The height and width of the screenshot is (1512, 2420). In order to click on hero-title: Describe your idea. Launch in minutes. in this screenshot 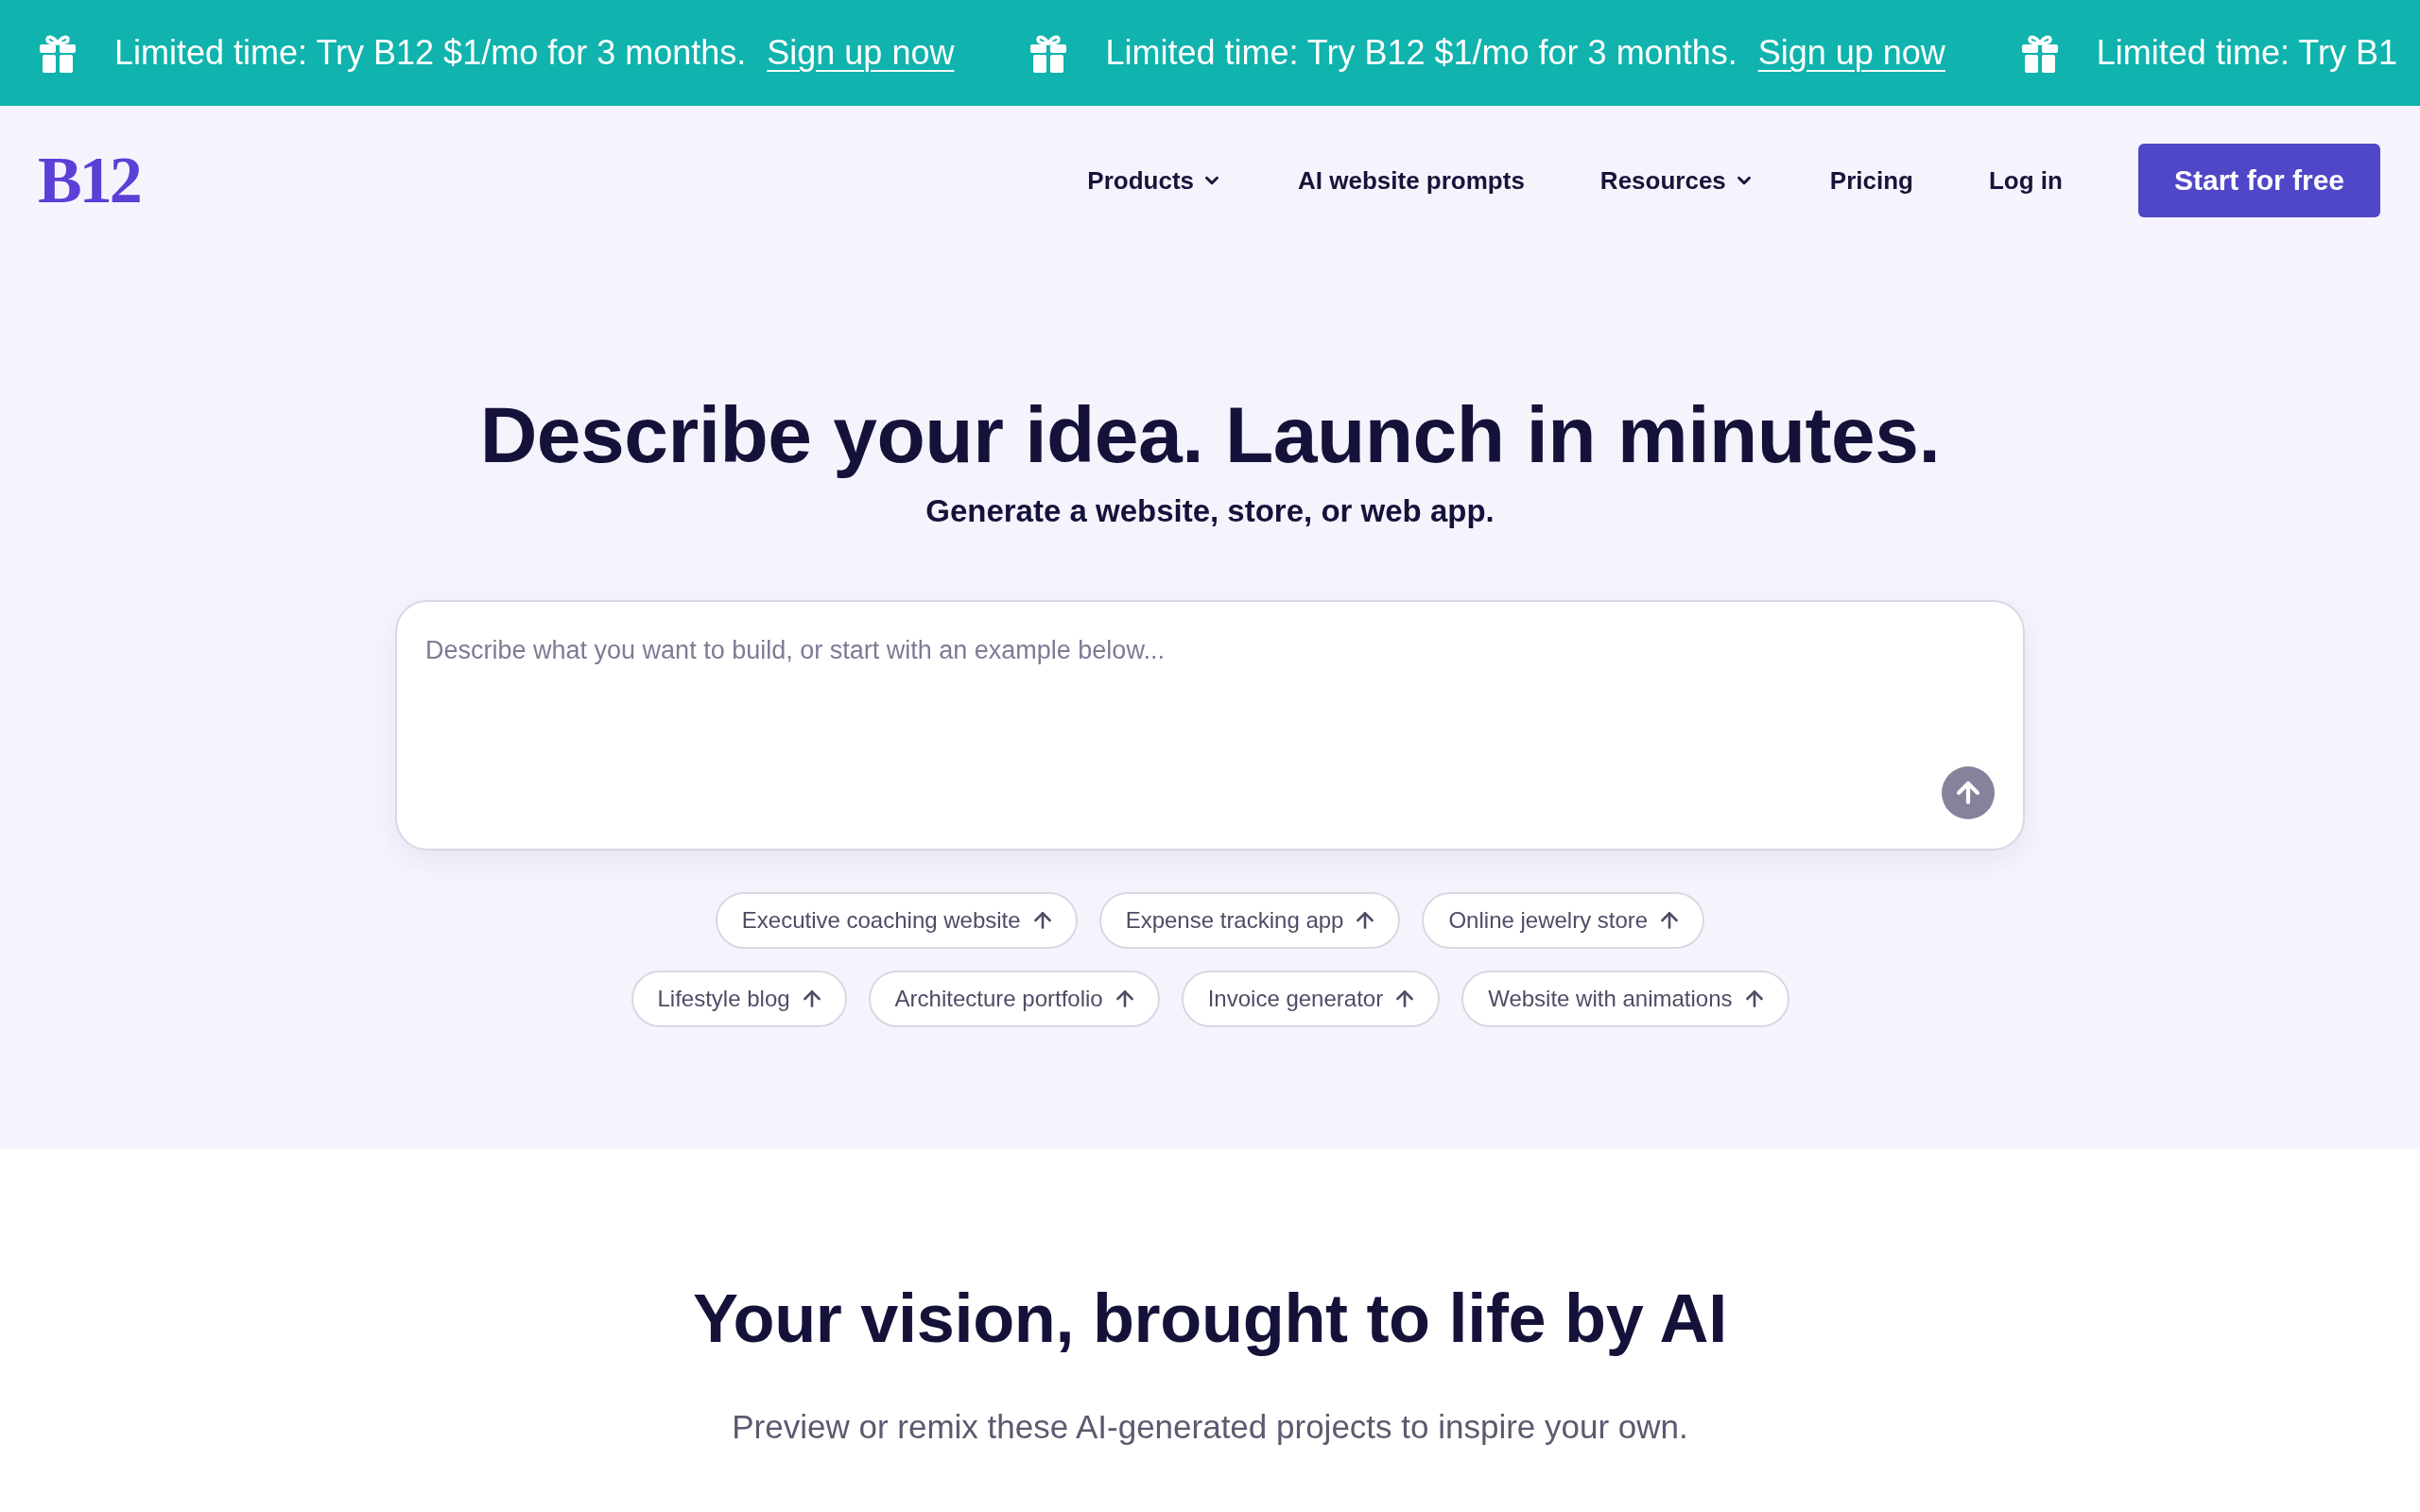, I will do `click(1210, 434)`.